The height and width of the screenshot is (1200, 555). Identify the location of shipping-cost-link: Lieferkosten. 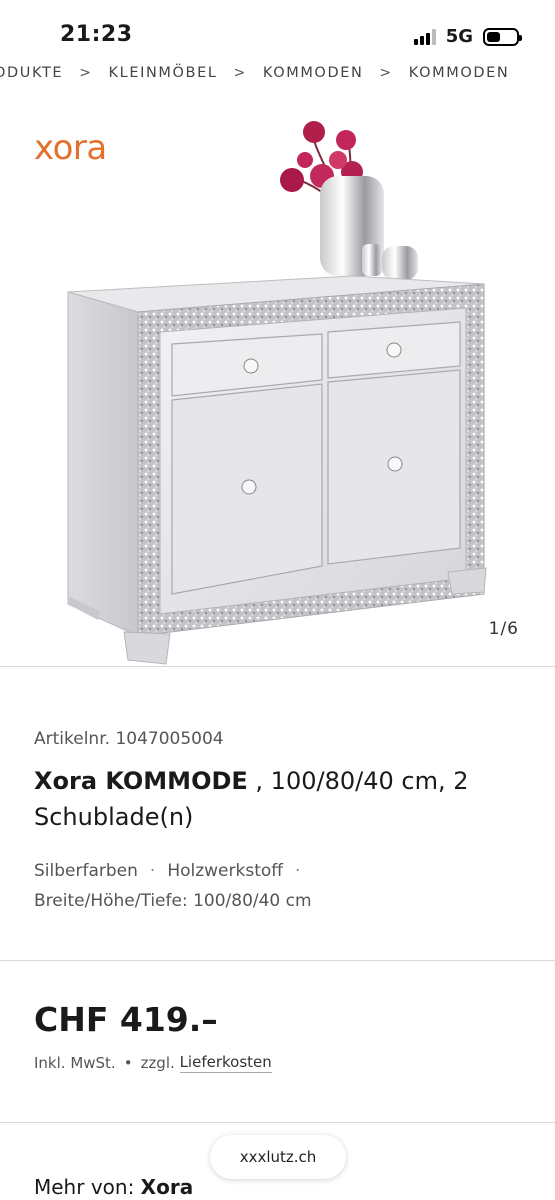
(225, 1063).